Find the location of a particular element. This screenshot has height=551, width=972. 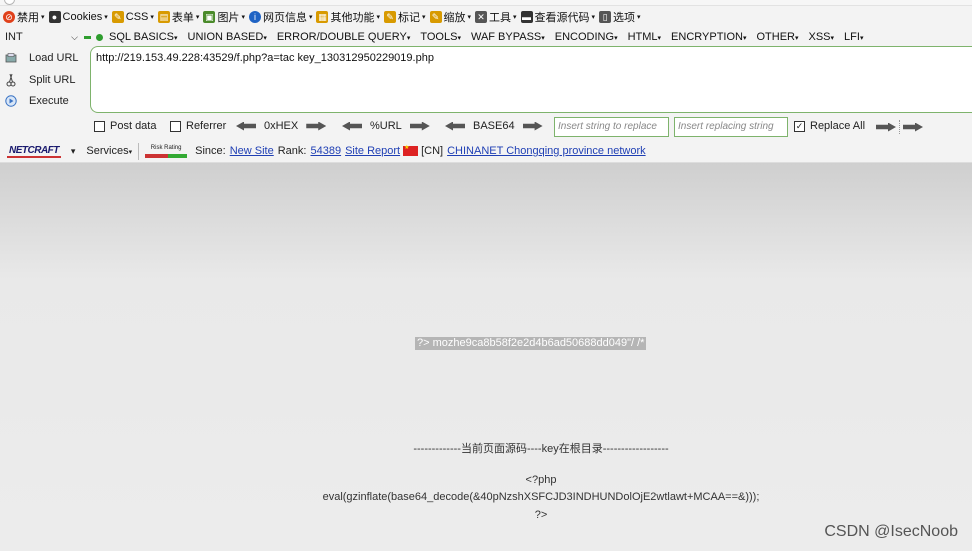

hackbar-menu-label: XSS is located at coordinates (819, 37).